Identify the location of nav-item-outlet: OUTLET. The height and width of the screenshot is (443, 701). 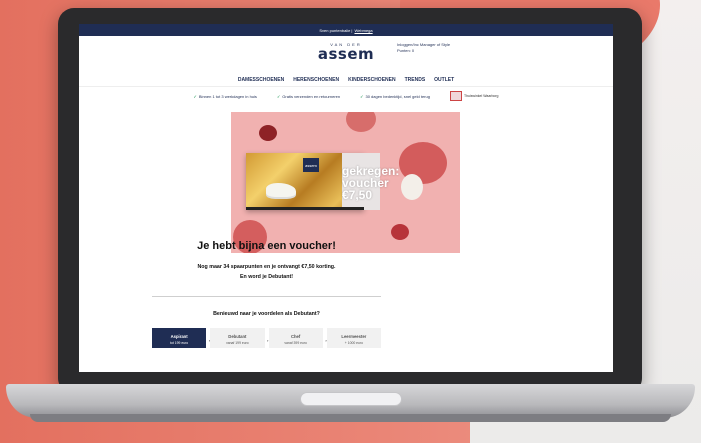
(444, 80).